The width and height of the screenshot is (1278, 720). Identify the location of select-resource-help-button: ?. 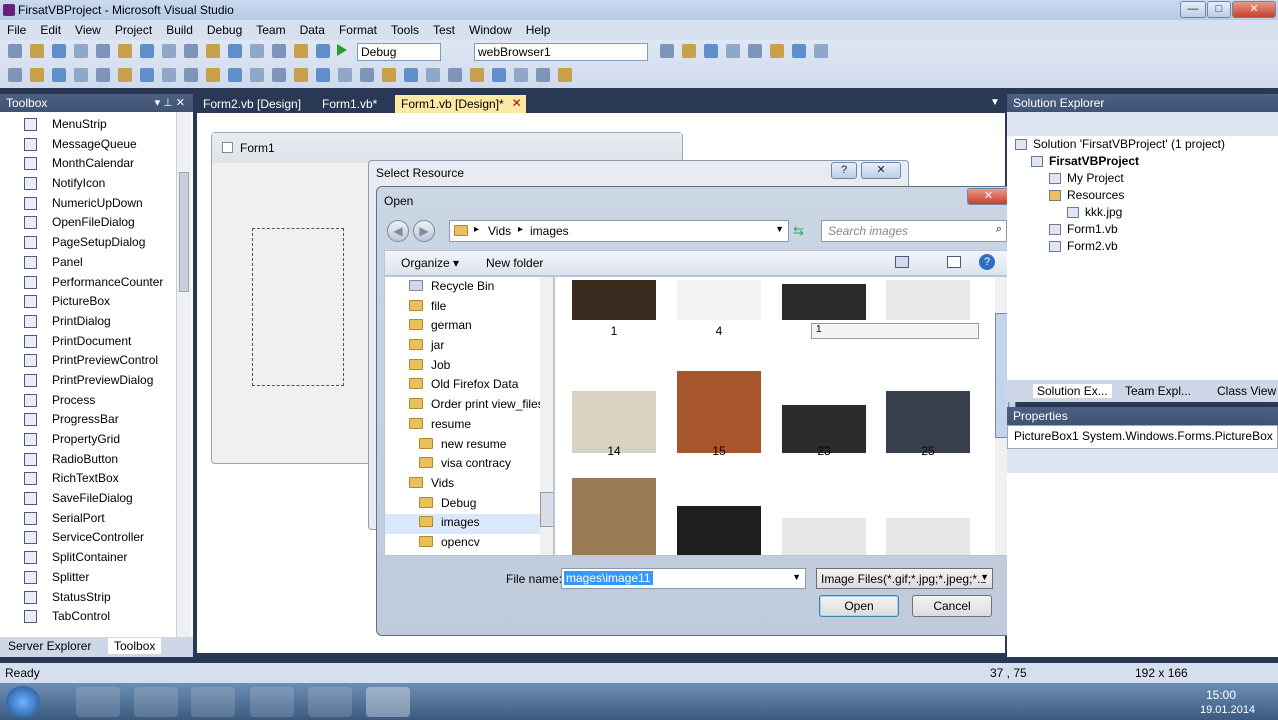
(844, 170).